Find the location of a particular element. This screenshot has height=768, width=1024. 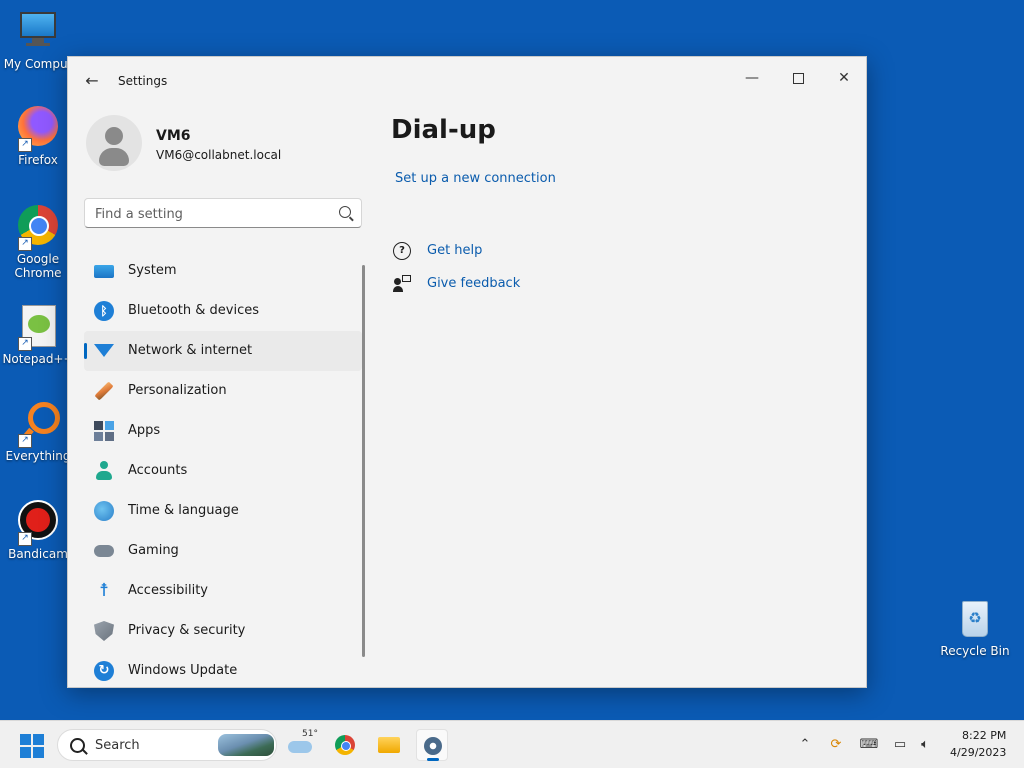

nav-item-gaming: Gaming is located at coordinates (223, 551).